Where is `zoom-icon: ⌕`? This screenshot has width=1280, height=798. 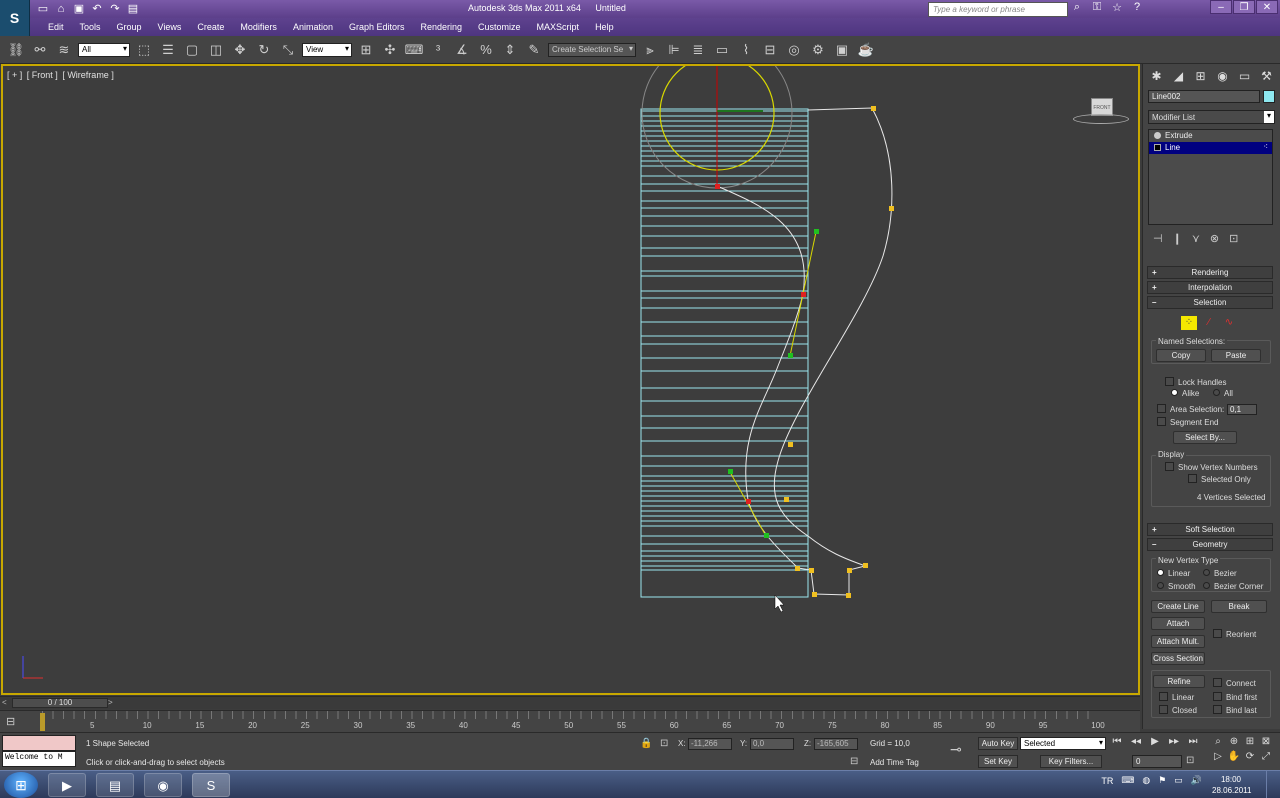 zoom-icon: ⌕ is located at coordinates (1218, 741).